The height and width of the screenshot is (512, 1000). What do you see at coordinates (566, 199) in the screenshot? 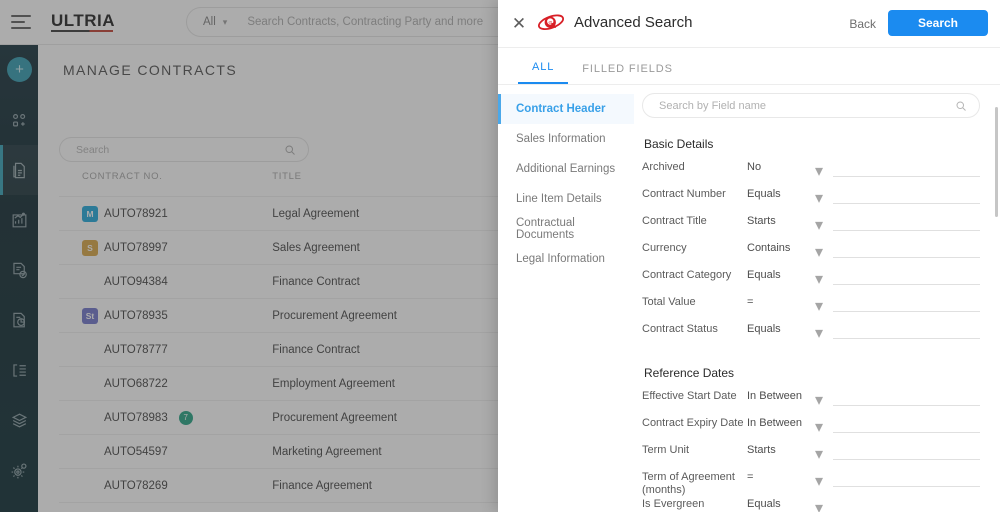
I see `nav-item-line-item-details: Line Item Details` at bounding box center [566, 199].